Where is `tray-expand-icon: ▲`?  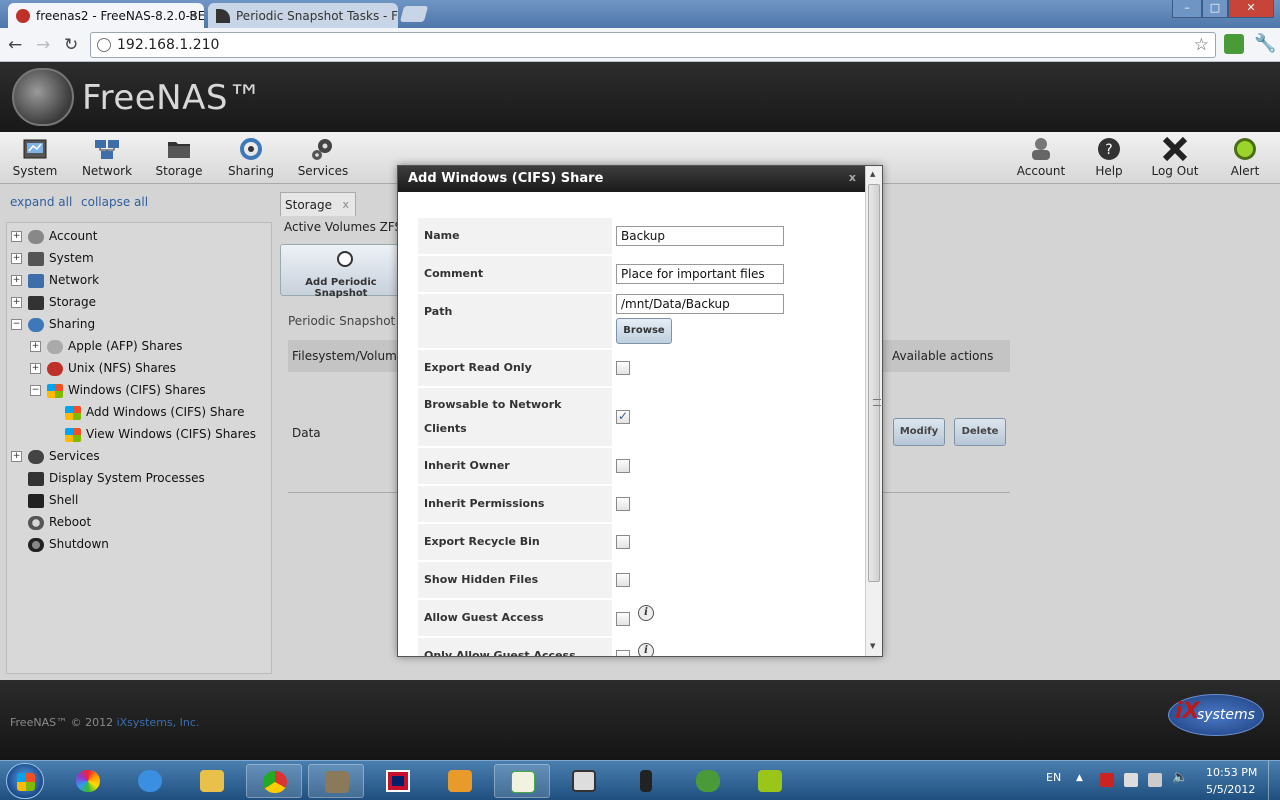
tray-expand-icon: ▲ is located at coordinates (1079, 778).